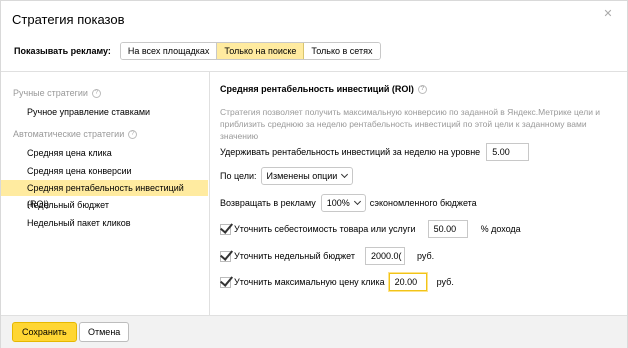 Image resolution: width=628 pixels, height=348 pixels. What do you see at coordinates (500, 229) in the screenshot?
I see `cost-suffix: % дохода` at bounding box center [500, 229].